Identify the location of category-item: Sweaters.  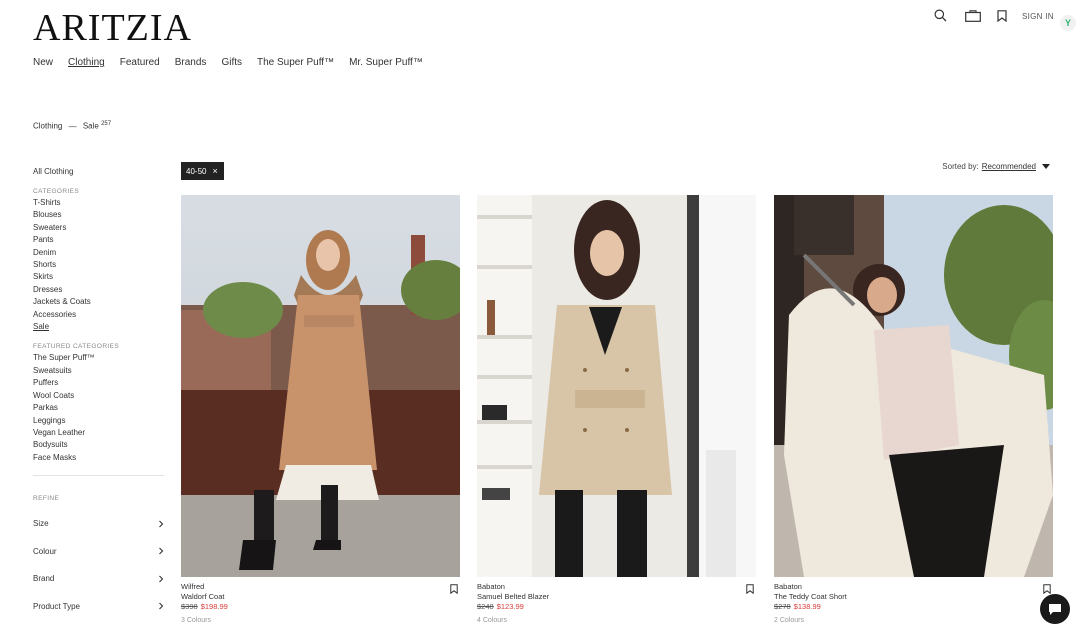
(99, 228).